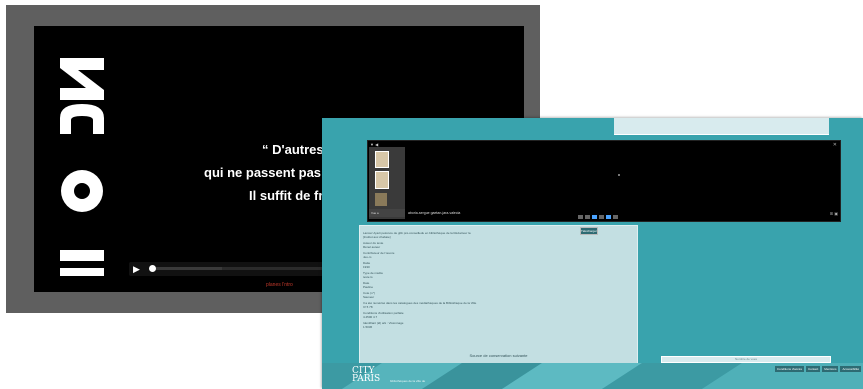  Describe the element at coordinates (369, 297) in the screenshot. I see `metadata-line: Sauveur` at that location.